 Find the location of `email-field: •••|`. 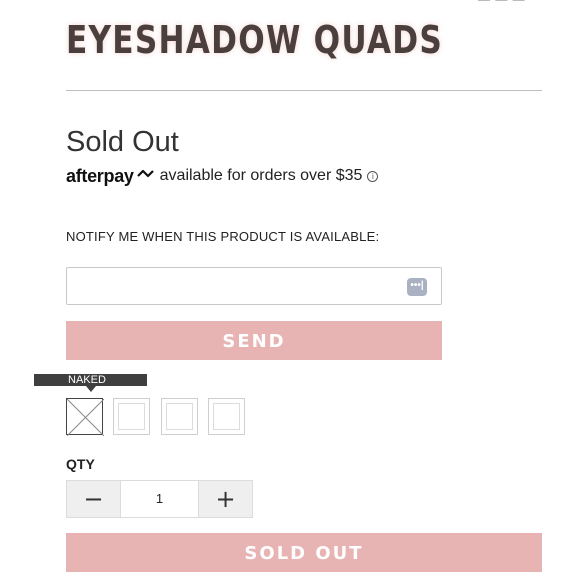

email-field: •••| is located at coordinates (254, 286).